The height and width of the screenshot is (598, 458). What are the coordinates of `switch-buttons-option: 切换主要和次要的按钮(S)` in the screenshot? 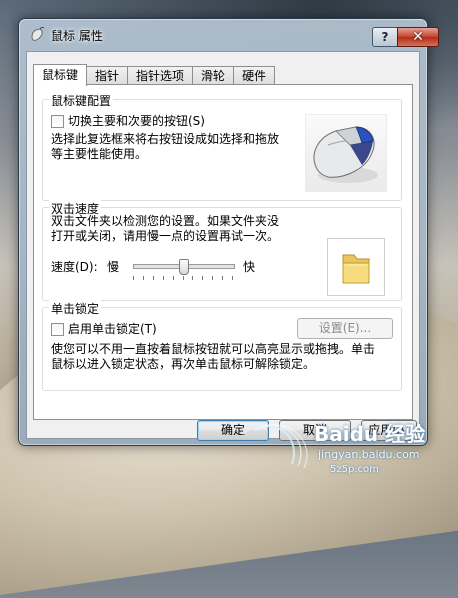 It's located at (128, 120).